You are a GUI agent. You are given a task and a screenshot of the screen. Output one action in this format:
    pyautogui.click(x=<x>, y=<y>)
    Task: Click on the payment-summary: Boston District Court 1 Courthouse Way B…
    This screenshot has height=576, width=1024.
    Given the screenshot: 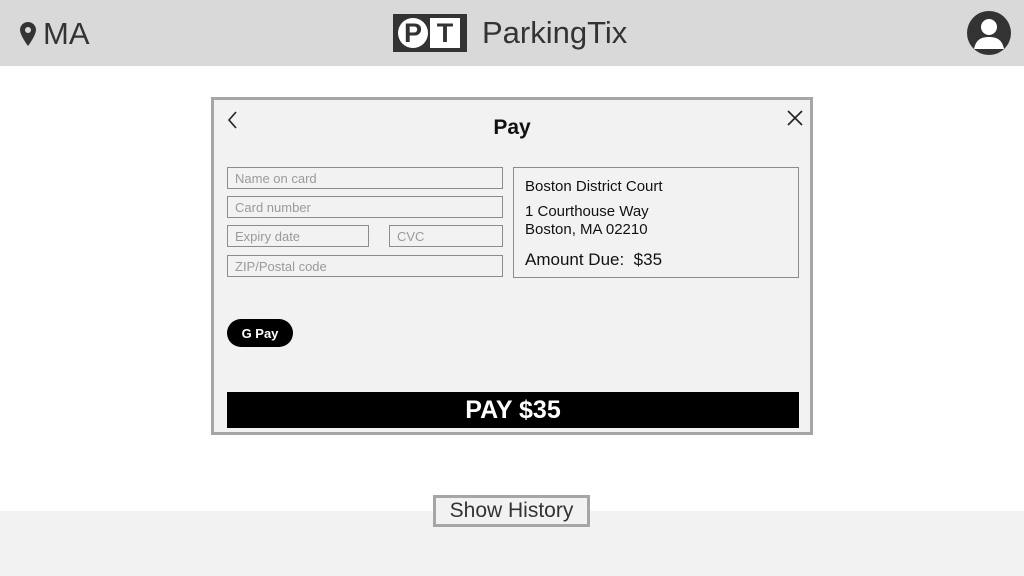 What is the action you would take?
    pyautogui.click(x=656, y=222)
    